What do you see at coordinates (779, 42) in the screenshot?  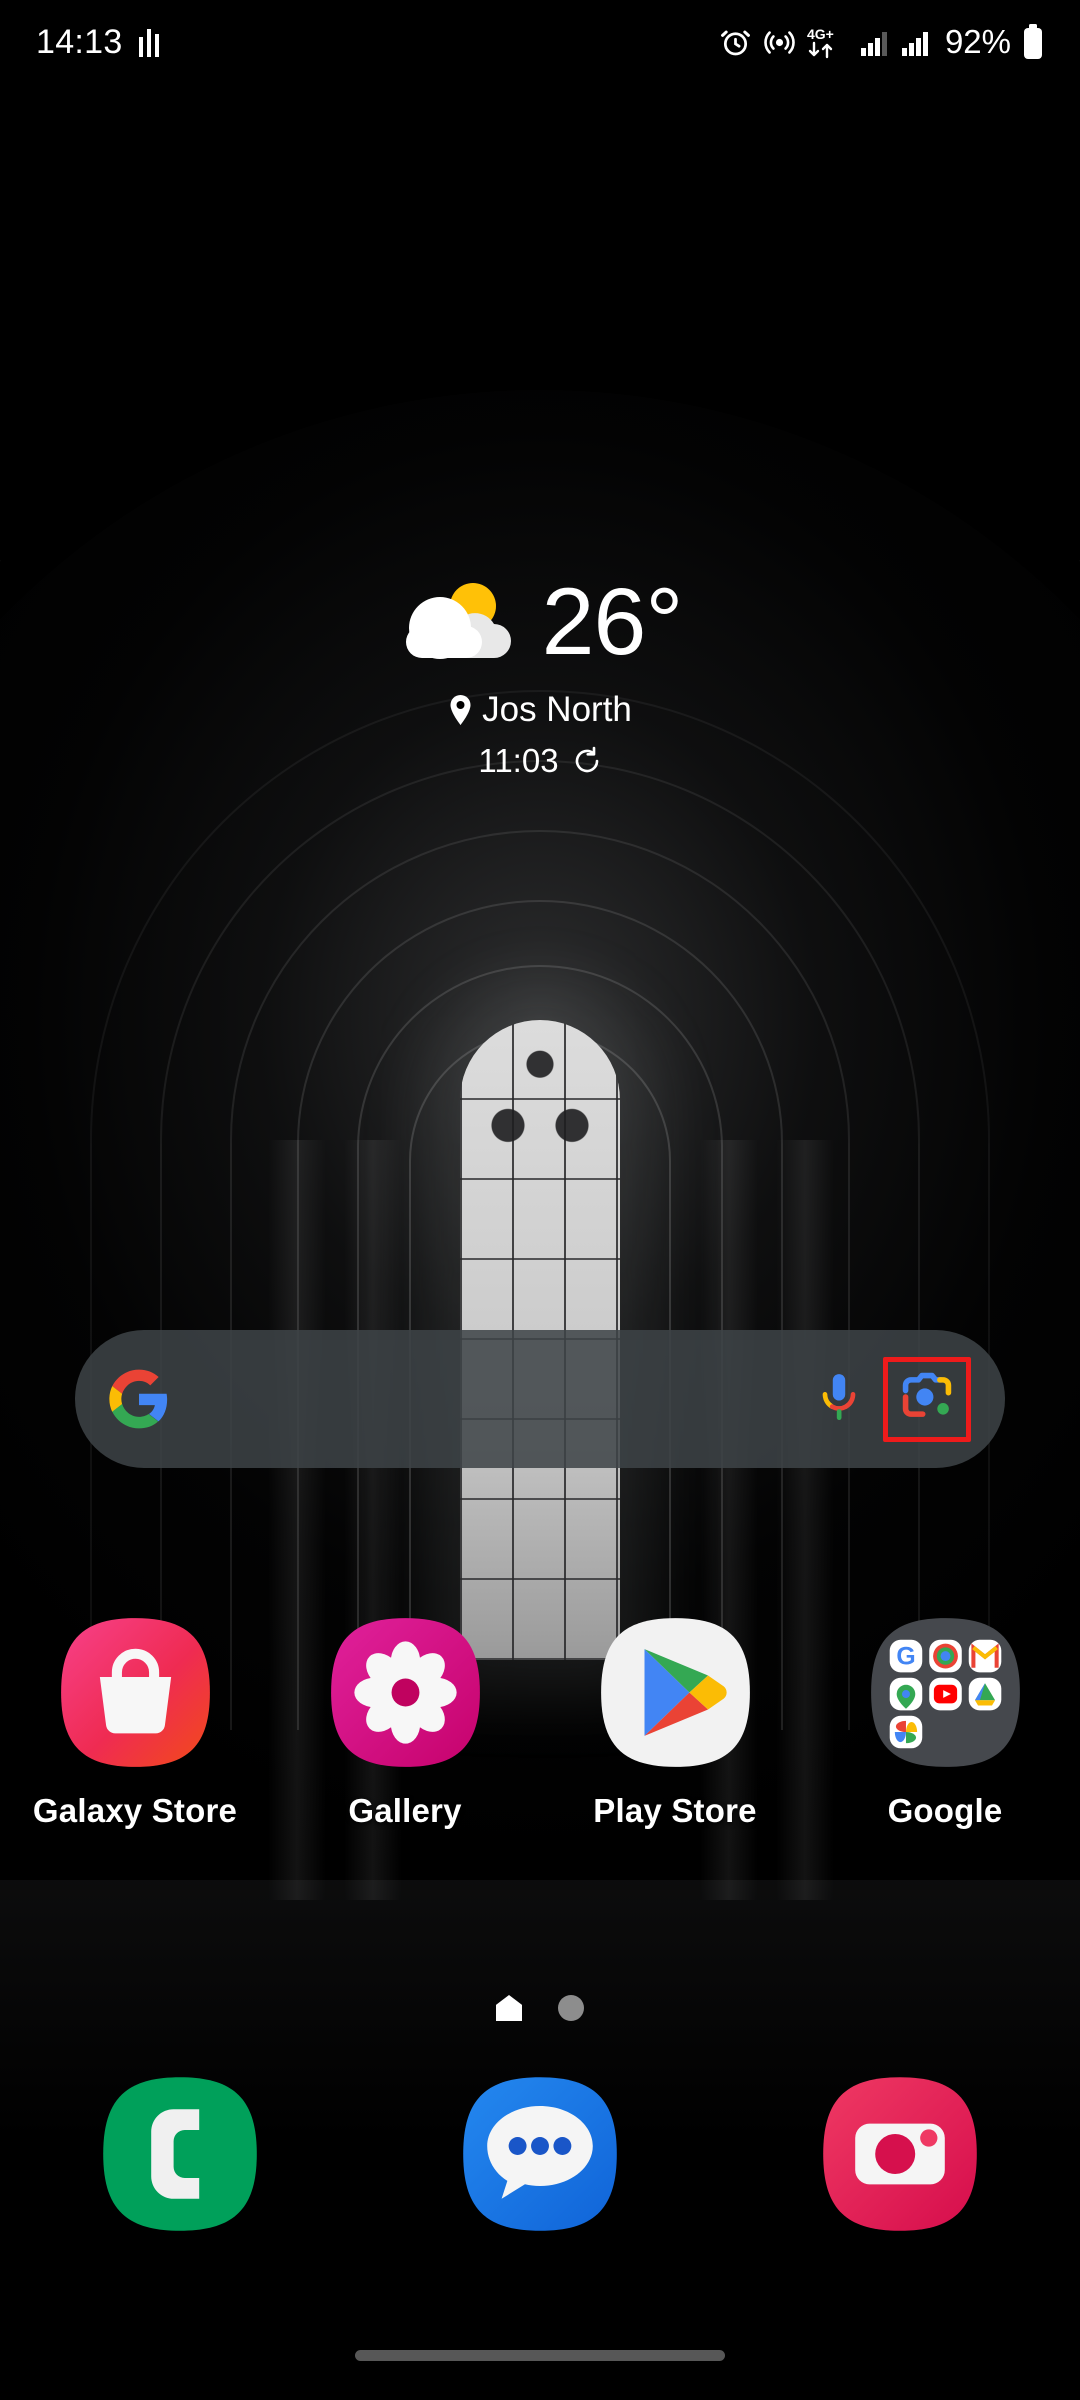 I see `hotspot-icon` at bounding box center [779, 42].